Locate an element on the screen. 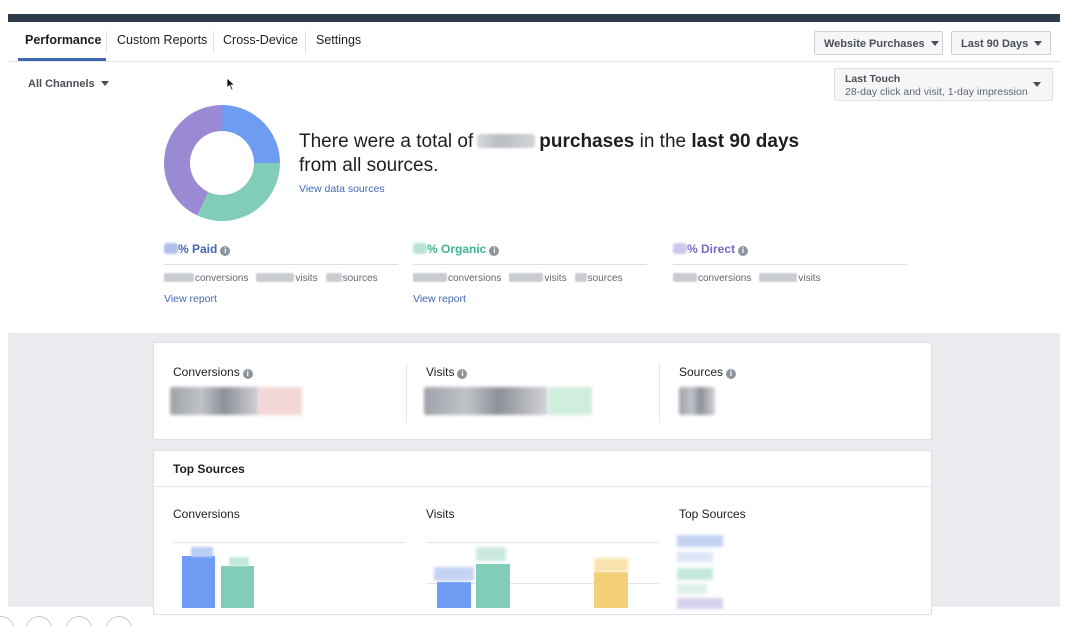  metric-sources: Sources i is located at coordinates (708, 372).